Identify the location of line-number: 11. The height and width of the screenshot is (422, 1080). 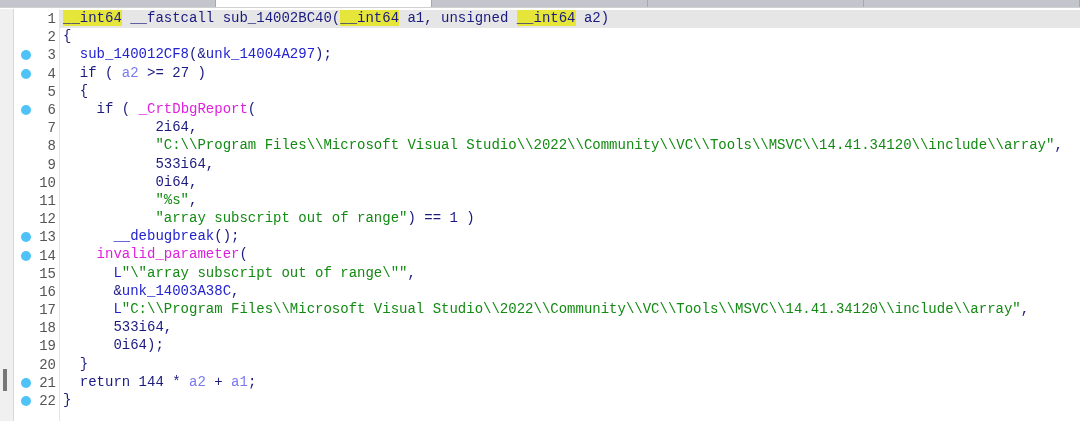
(47, 200).